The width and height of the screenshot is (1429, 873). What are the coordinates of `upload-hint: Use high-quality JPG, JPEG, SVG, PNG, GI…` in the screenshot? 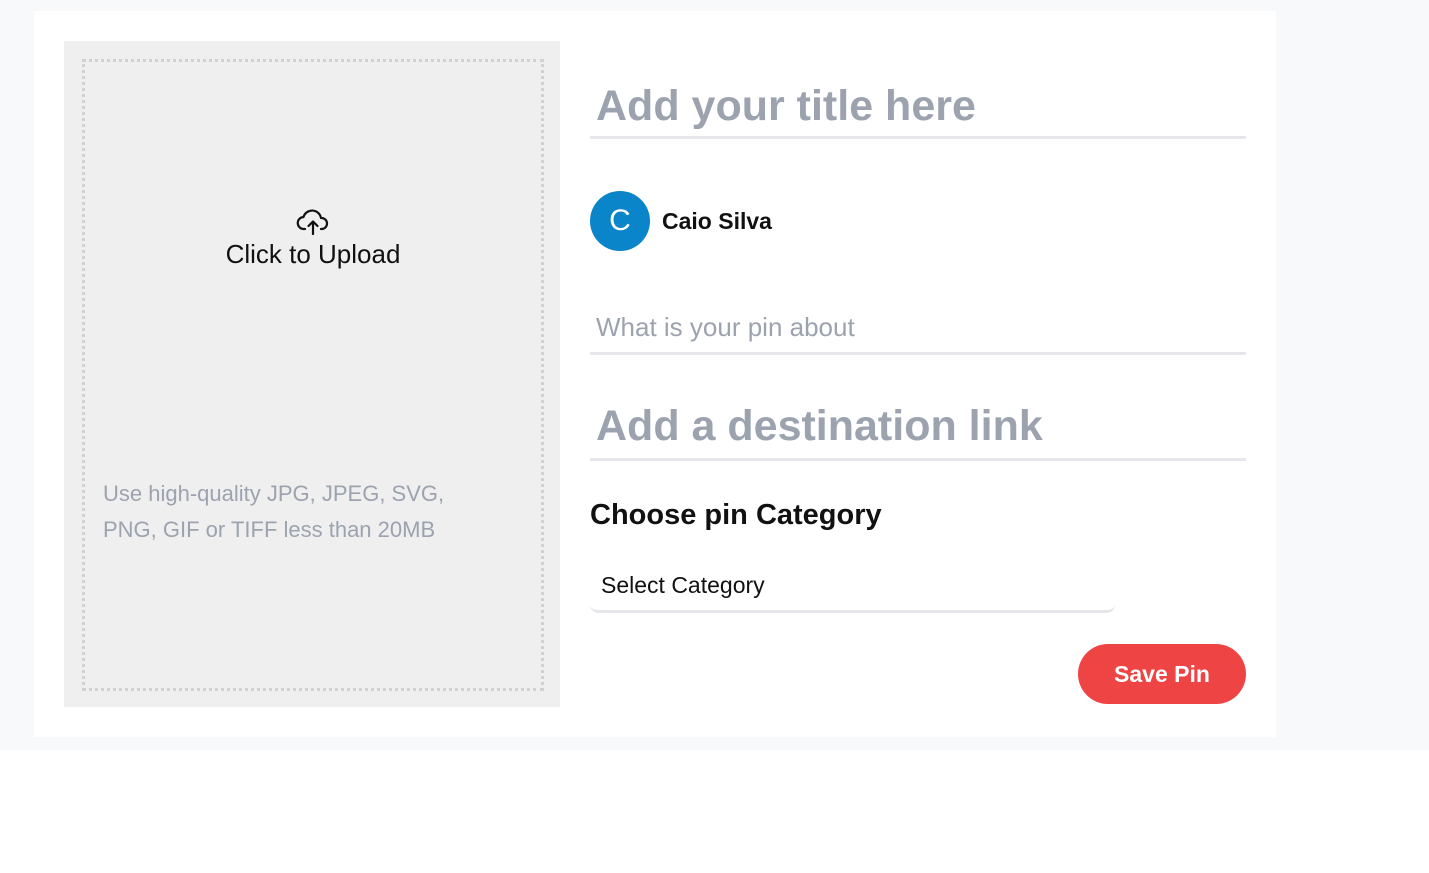 It's located at (274, 511).